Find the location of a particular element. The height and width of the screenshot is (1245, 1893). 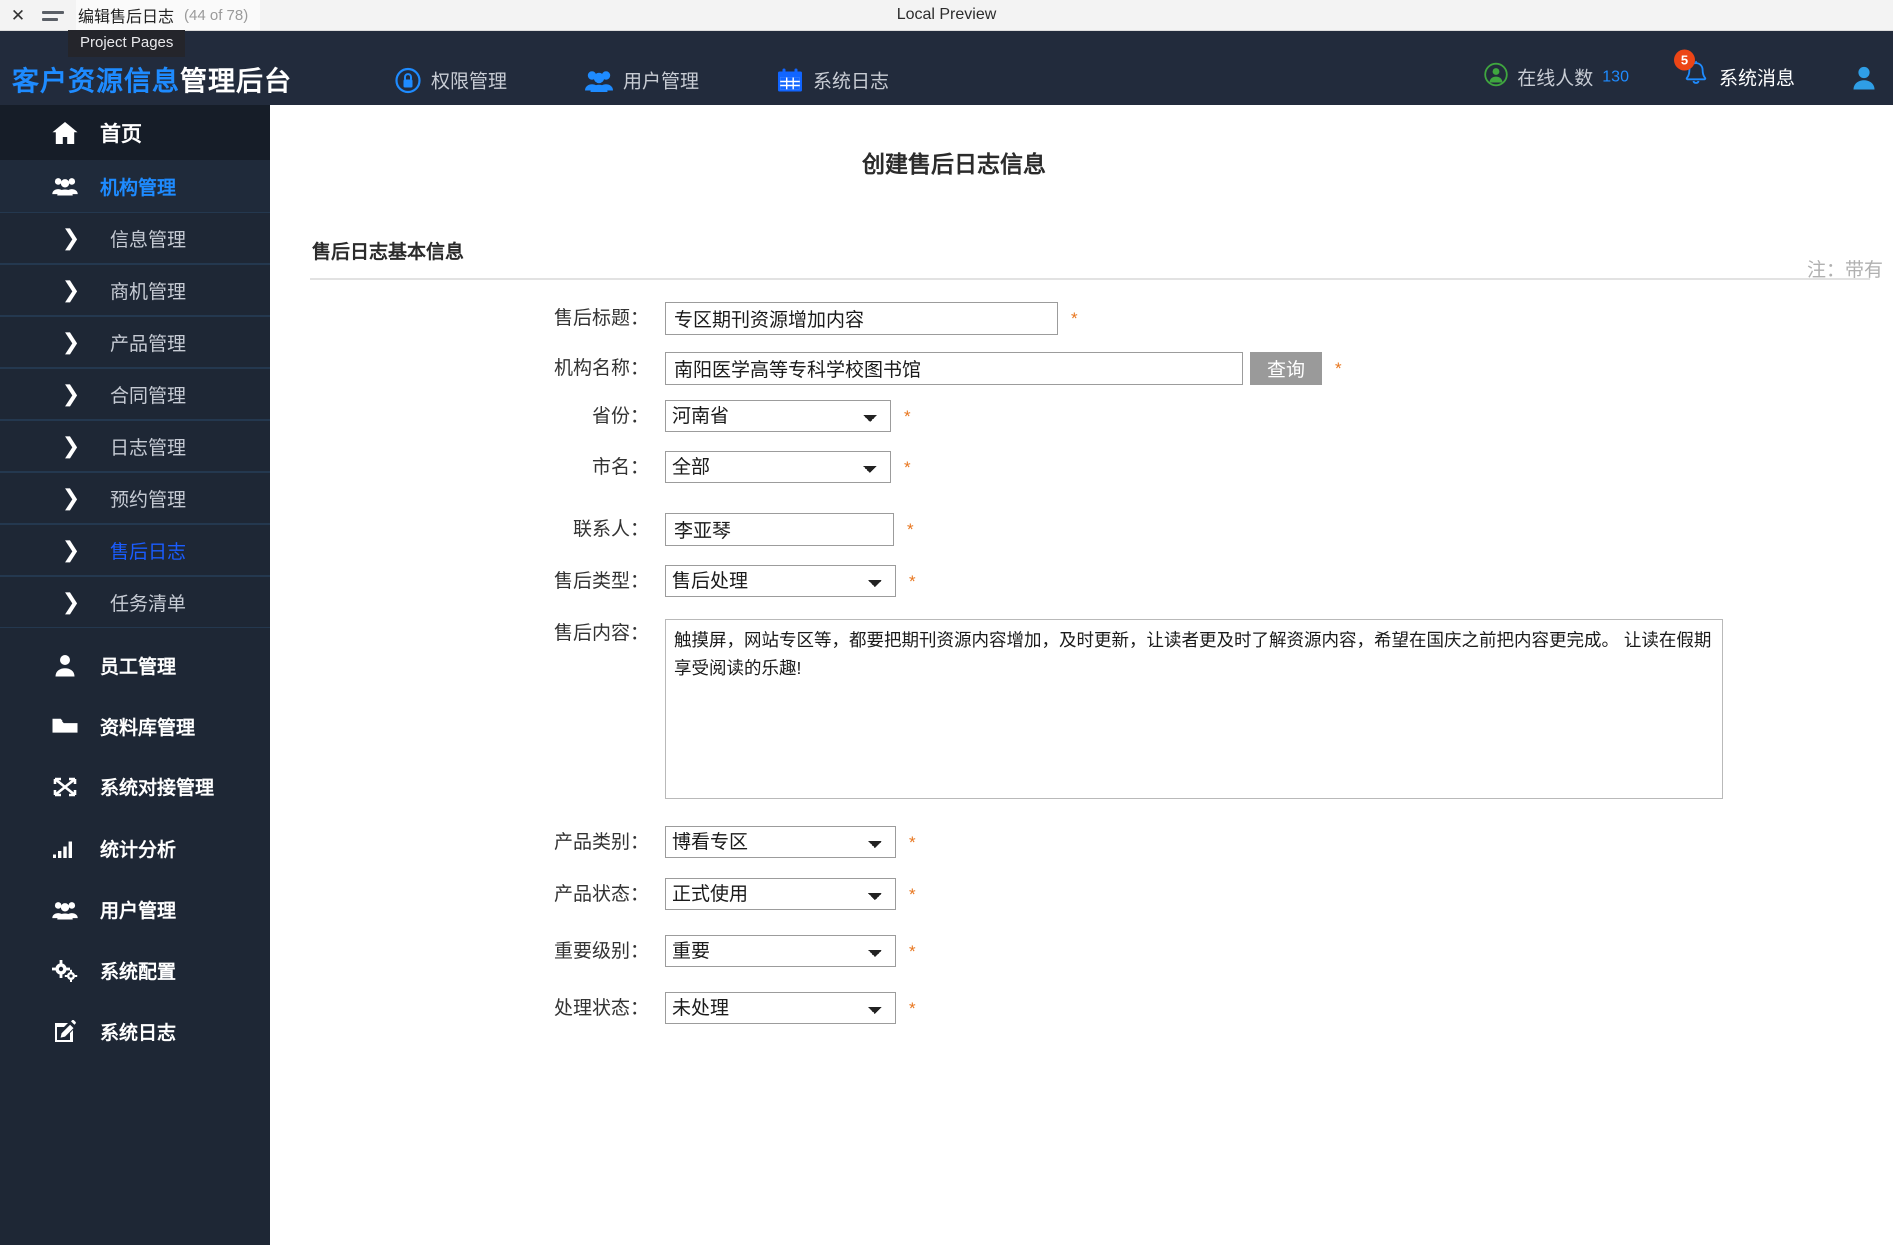

sidebar-item-info-management: ❯ 信息管理 is located at coordinates (135, 238).